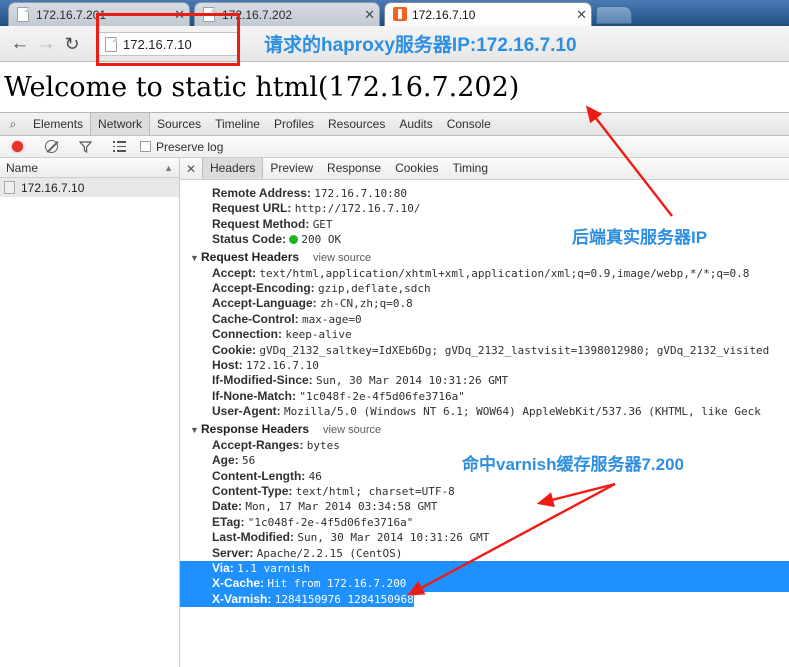 The width and height of the screenshot is (789, 667). I want to click on header-key: X-Cache:, so click(238, 583).